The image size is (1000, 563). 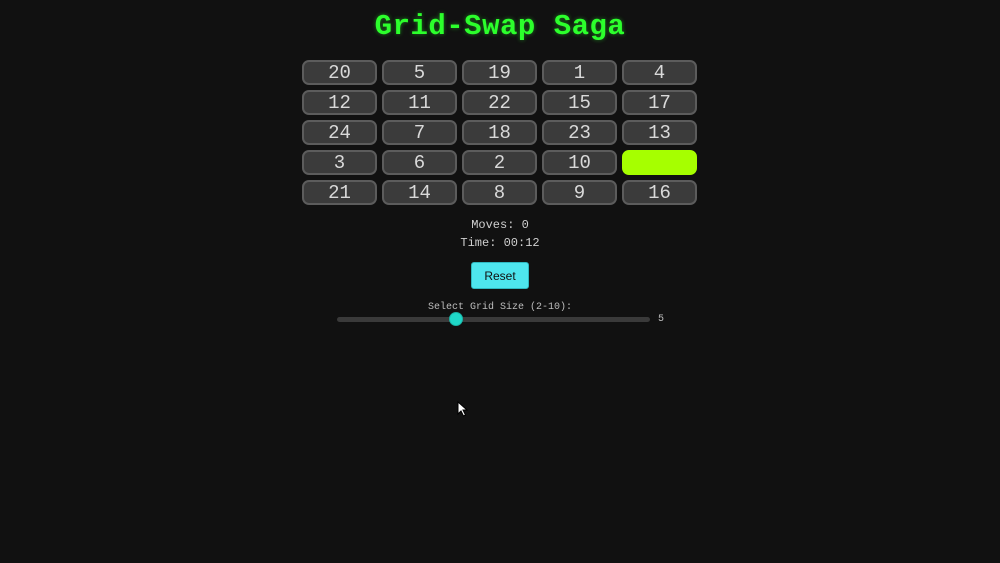 I want to click on empty-tile, so click(x=659, y=162).